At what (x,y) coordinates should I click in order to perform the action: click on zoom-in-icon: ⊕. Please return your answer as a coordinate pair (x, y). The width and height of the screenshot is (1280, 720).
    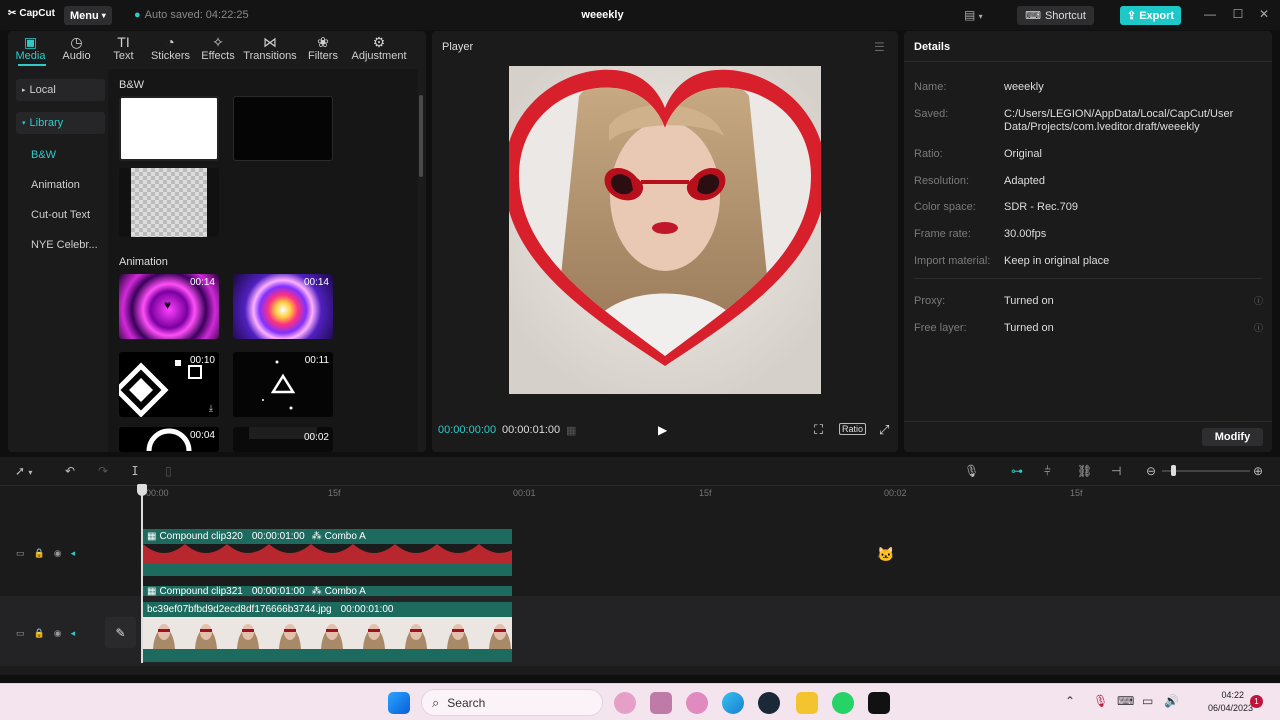
    Looking at the image, I should click on (1258, 471).